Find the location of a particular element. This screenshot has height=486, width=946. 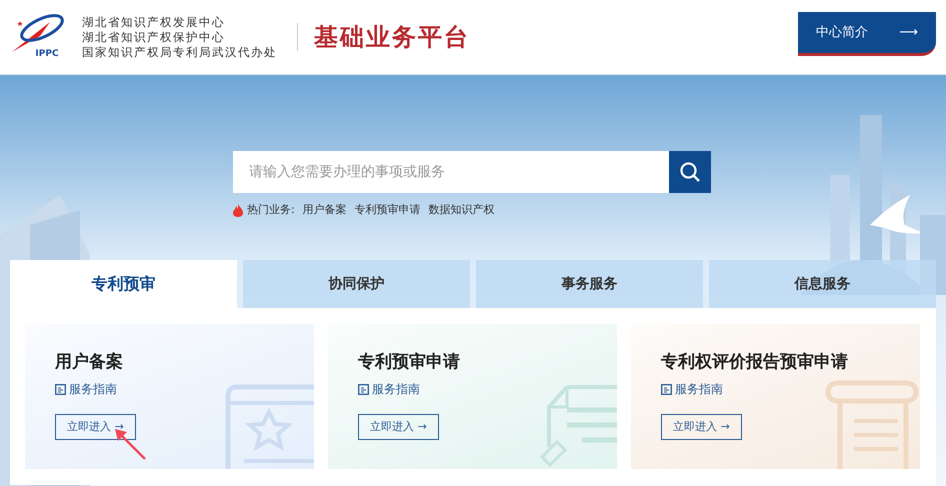

search-field: 请输入您需要办理的事项或服务 is located at coordinates (451, 172).